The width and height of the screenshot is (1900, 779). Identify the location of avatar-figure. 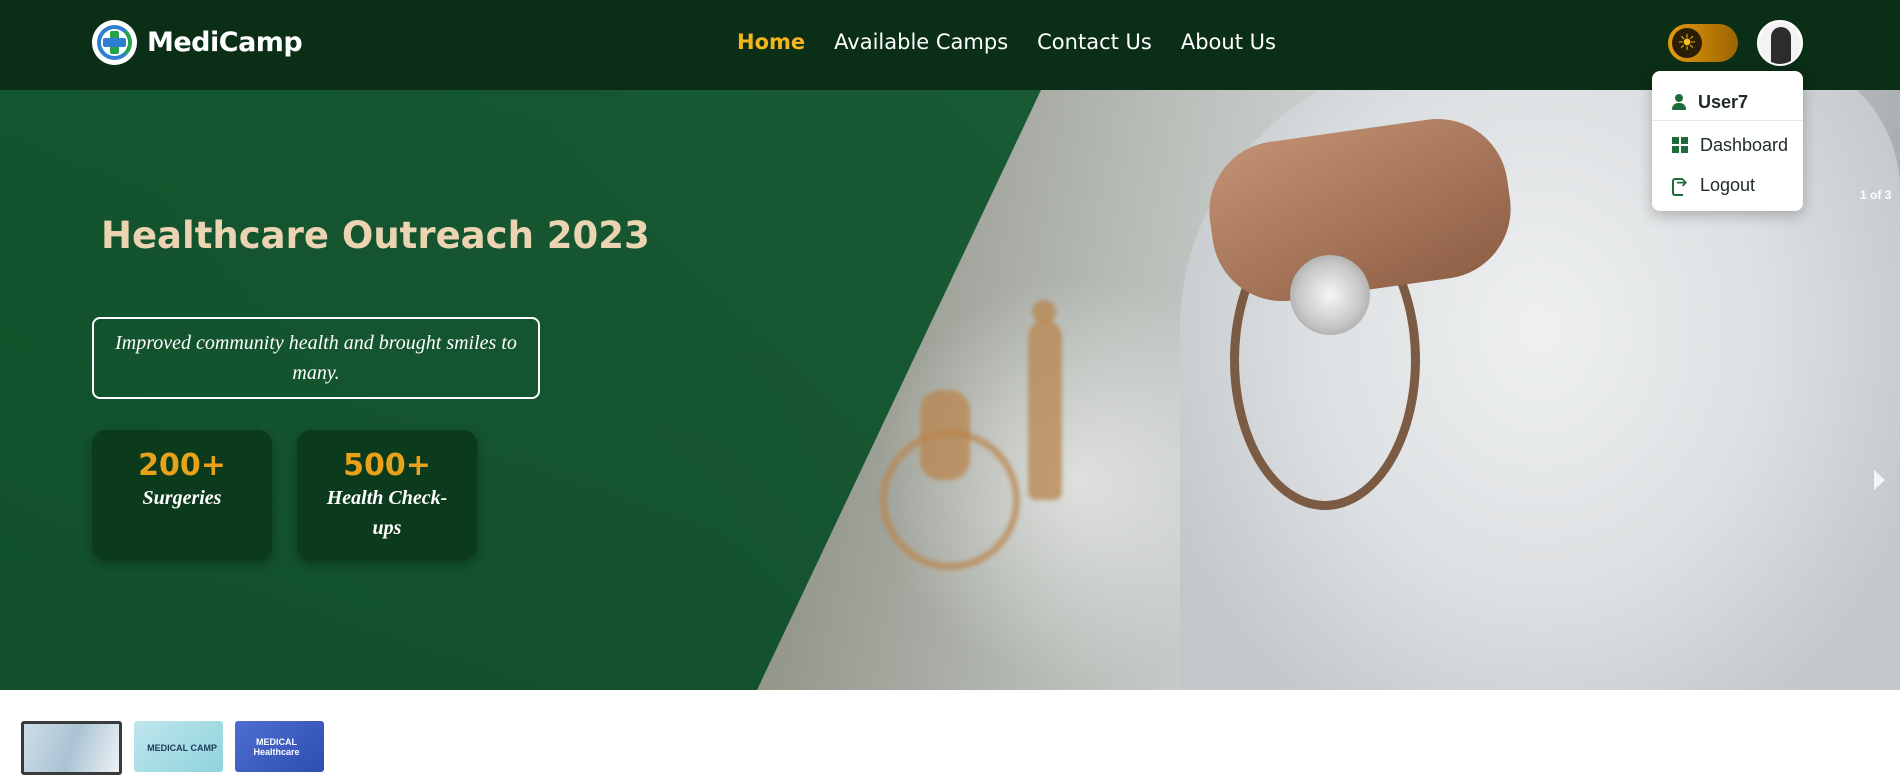
(1781, 45).